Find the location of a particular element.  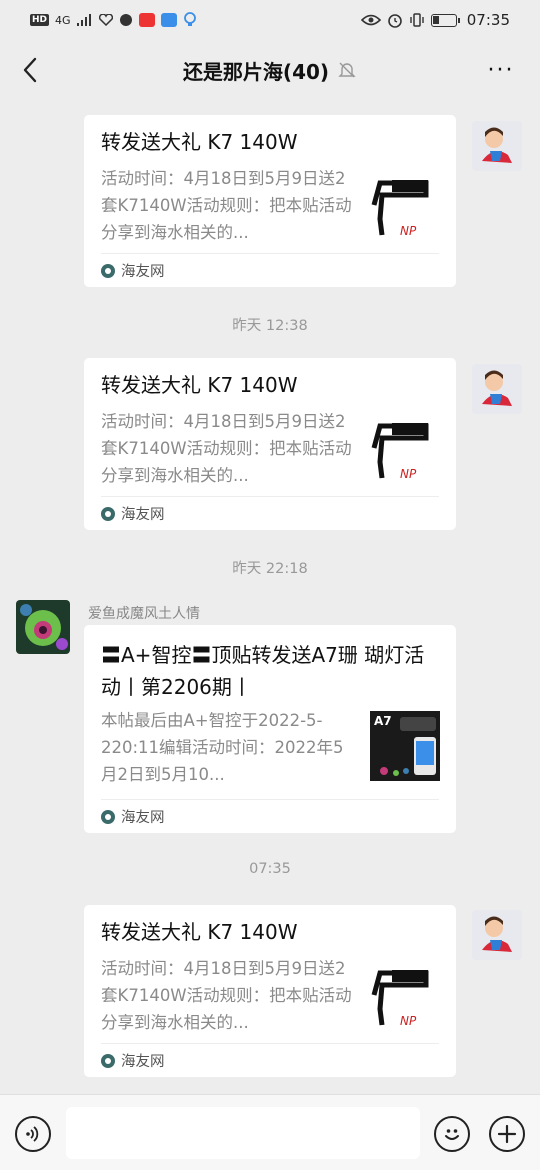

cloud-app-icon is located at coordinates (168, 20).